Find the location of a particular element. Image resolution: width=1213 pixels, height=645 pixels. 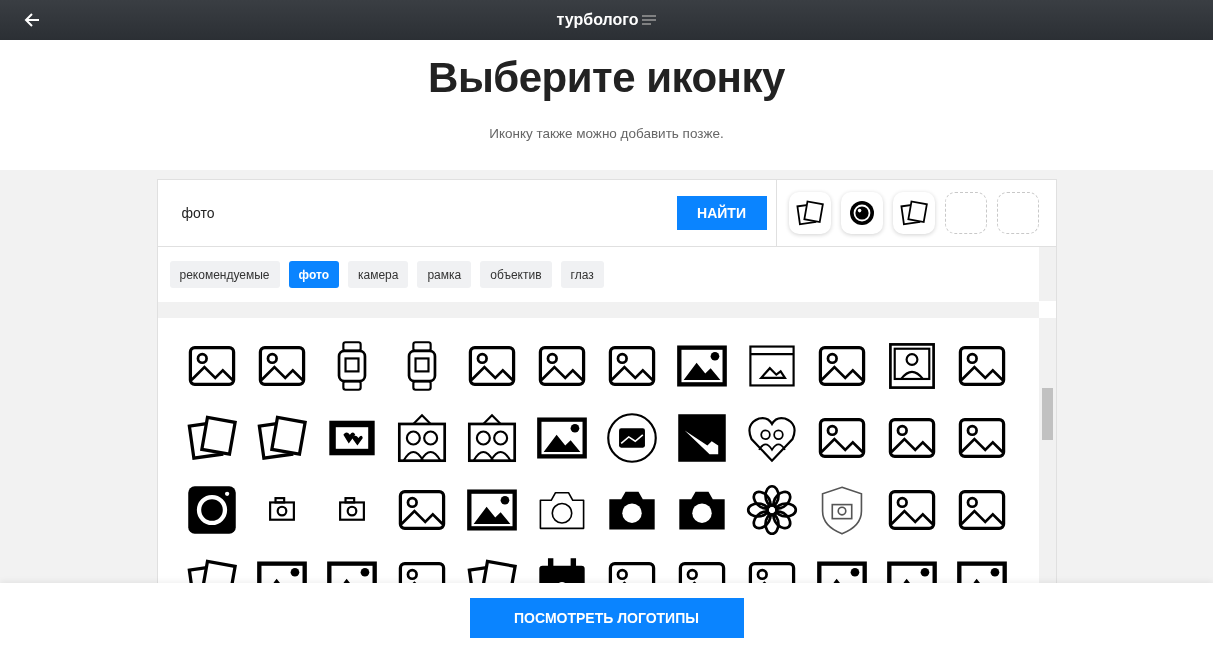

tag-chip: объектив is located at coordinates (516, 274).